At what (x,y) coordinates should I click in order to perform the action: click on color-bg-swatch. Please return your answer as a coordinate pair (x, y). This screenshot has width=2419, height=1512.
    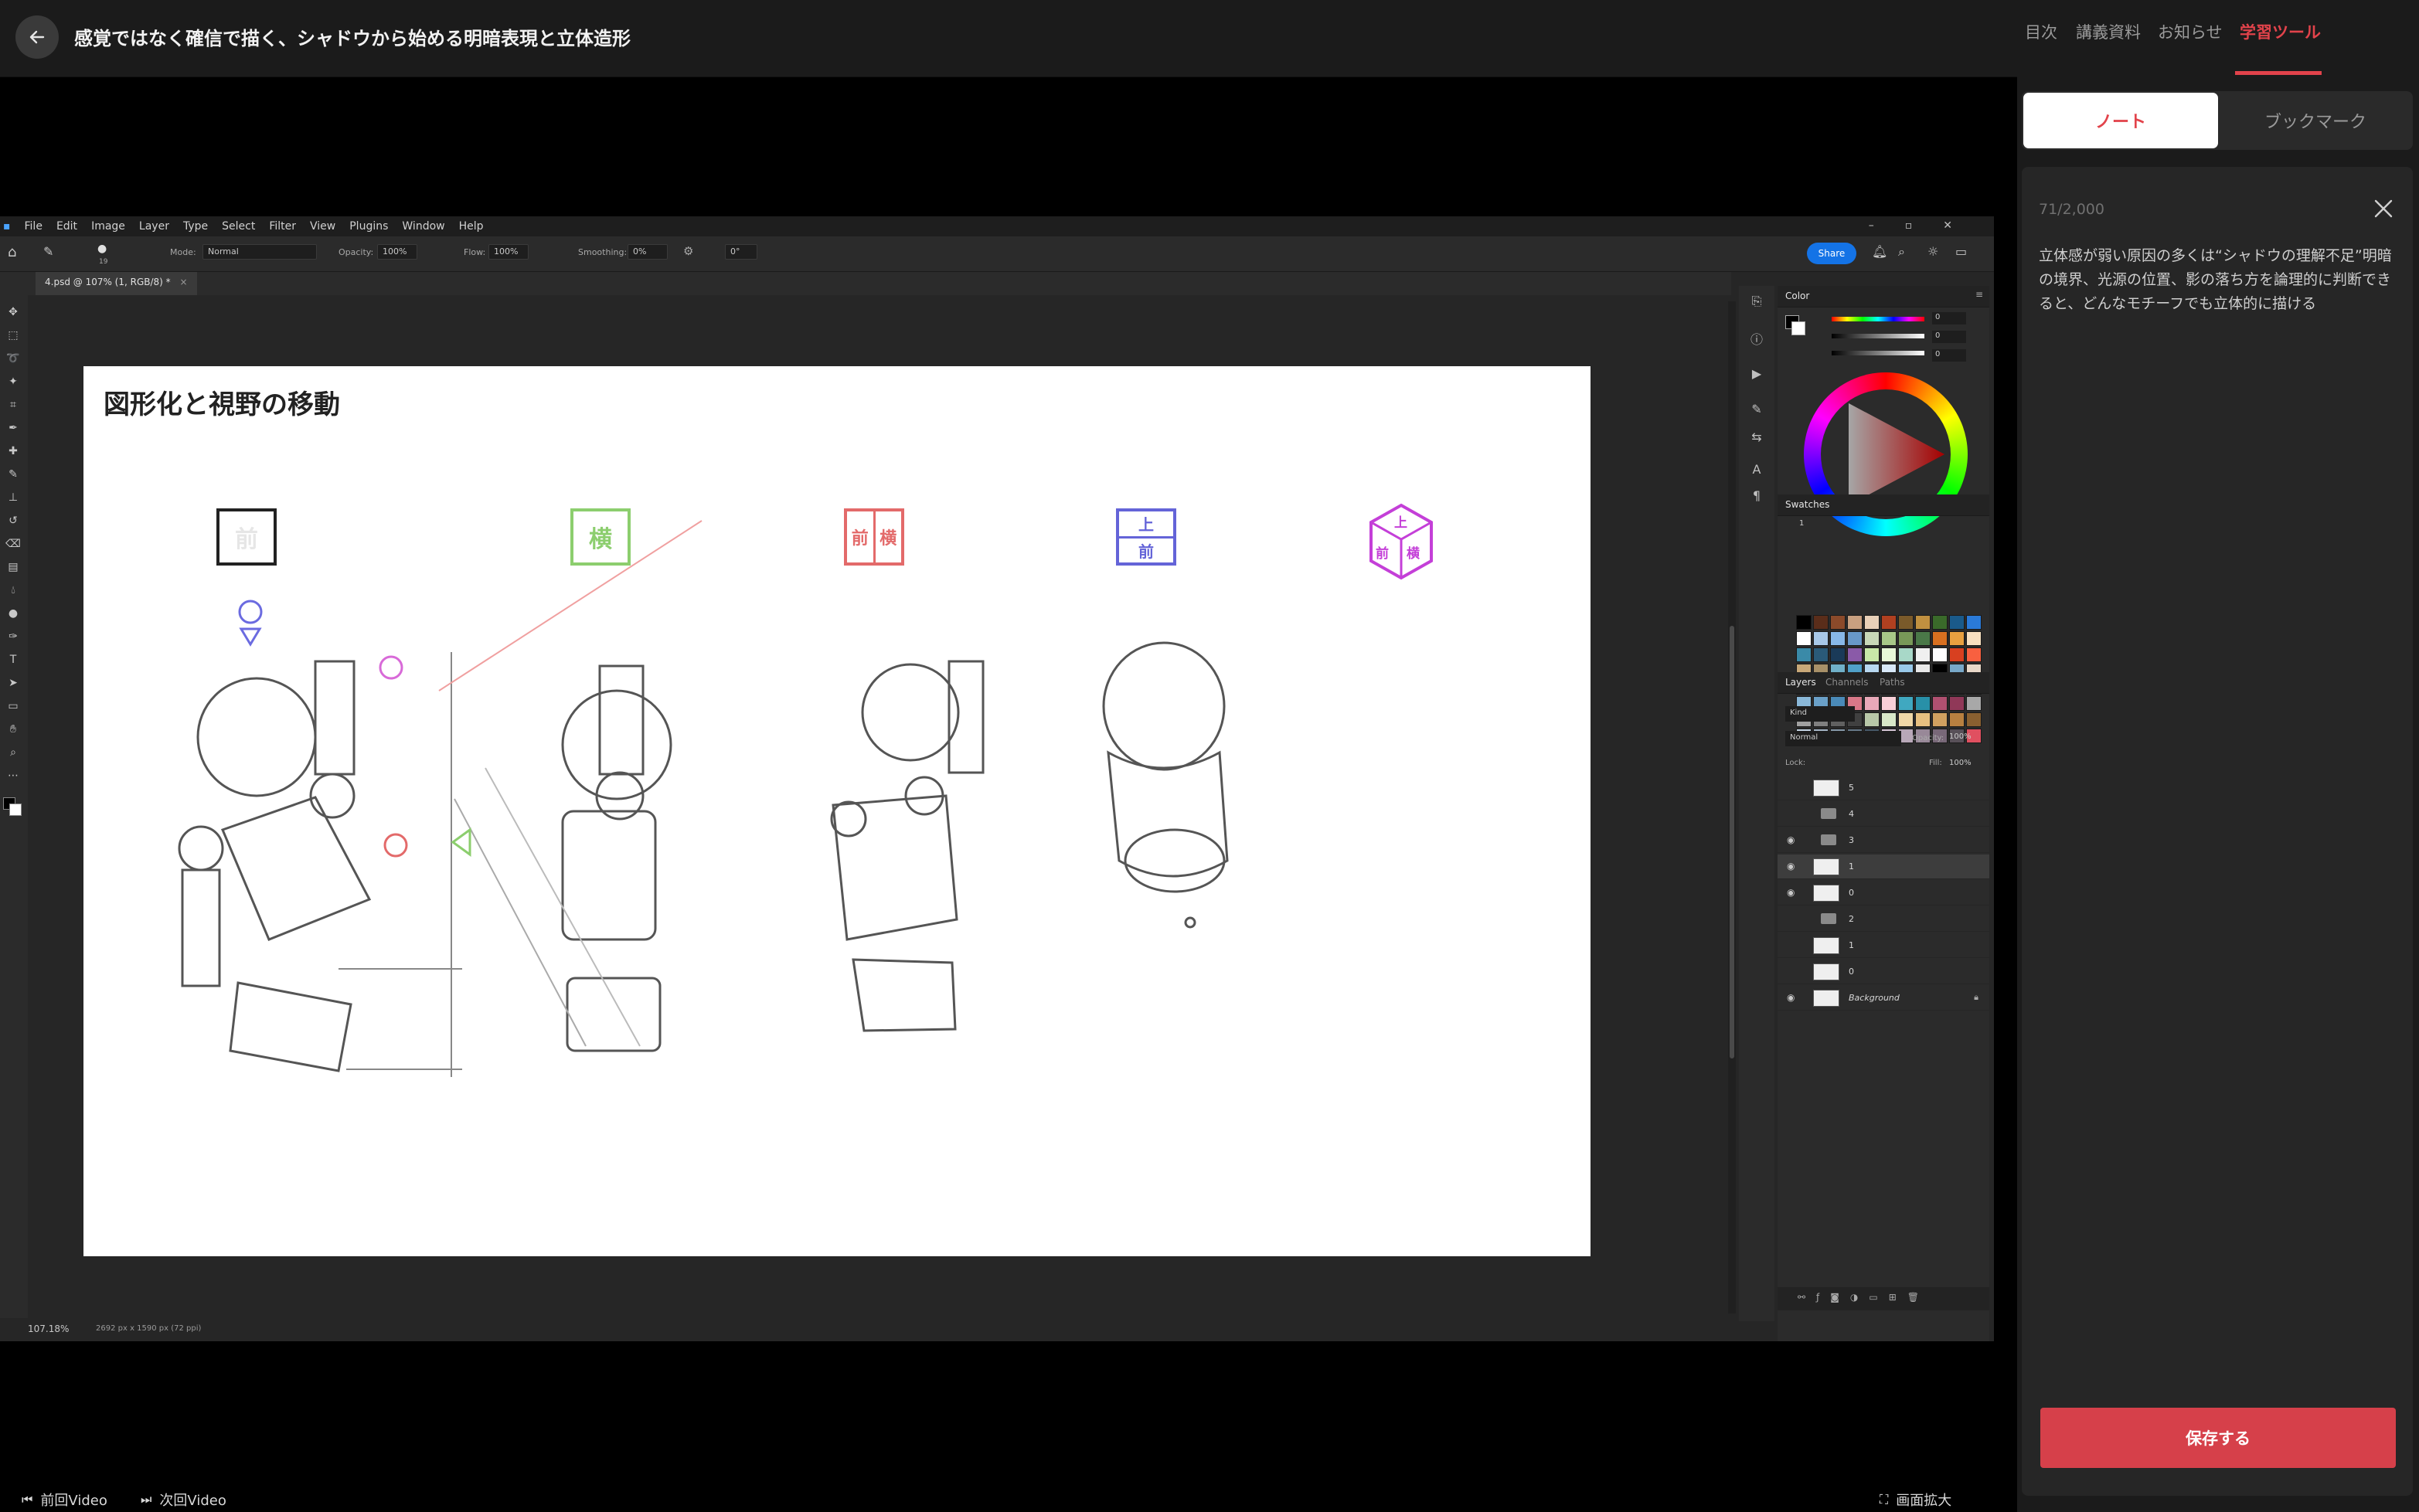
    Looking at the image, I should click on (1798, 328).